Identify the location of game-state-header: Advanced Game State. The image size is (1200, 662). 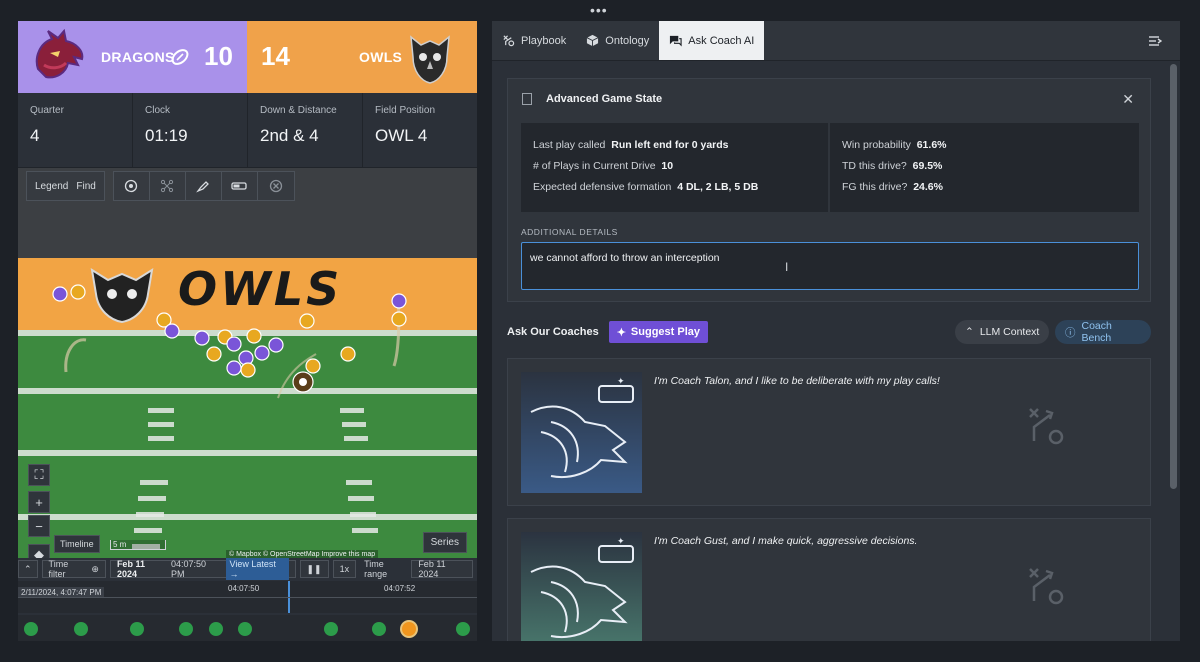
(829, 99).